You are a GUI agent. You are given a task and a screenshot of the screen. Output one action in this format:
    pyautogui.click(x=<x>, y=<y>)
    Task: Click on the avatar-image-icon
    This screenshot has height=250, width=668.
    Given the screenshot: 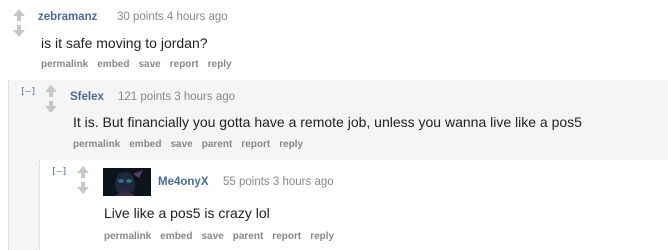 What is the action you would take?
    pyautogui.click(x=127, y=182)
    